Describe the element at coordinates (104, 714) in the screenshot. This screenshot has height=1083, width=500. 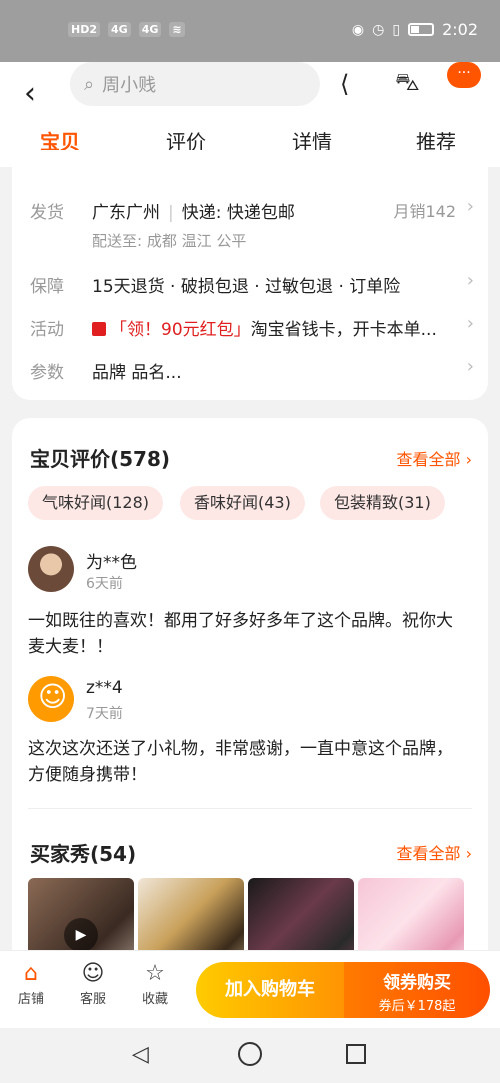
I see `review-time: 7天前` at that location.